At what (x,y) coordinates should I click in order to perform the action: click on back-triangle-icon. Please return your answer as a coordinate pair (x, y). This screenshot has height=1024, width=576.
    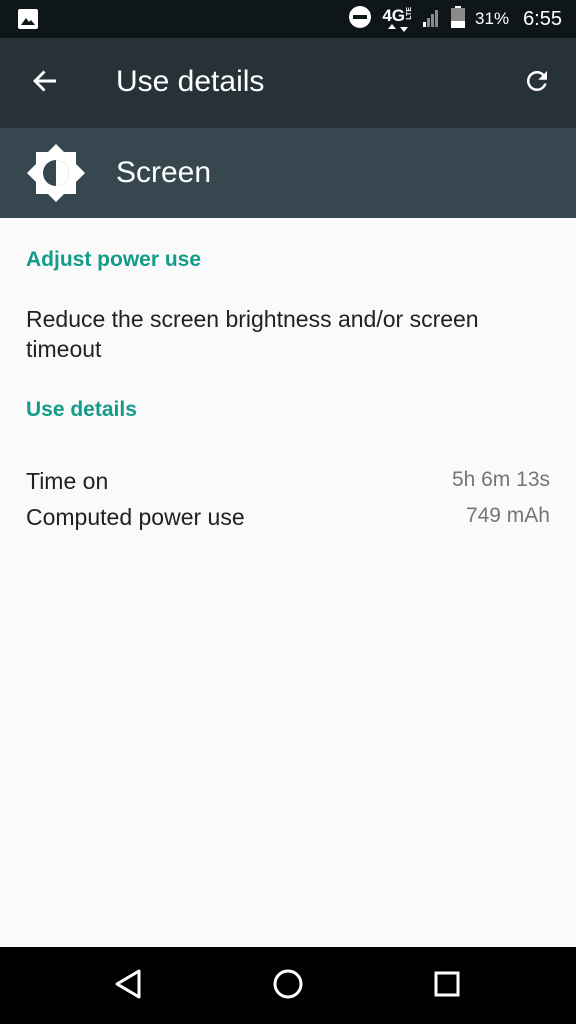
    Looking at the image, I should click on (128, 986).